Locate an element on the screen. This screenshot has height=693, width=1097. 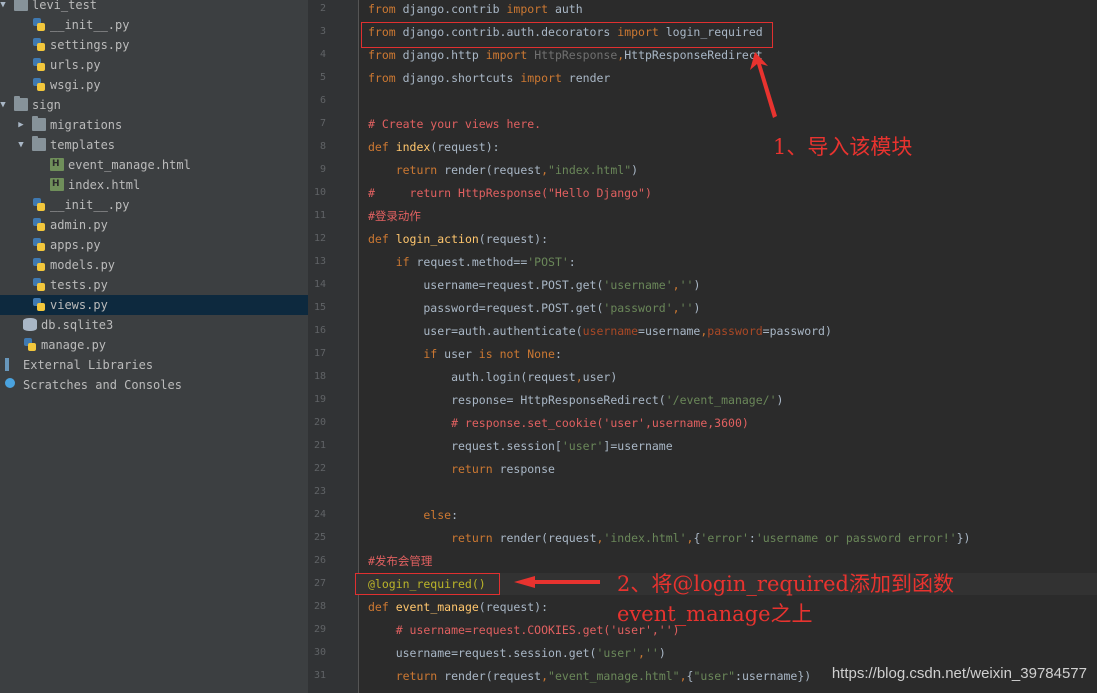
tree-item-label: tests.py is located at coordinates (79, 285).